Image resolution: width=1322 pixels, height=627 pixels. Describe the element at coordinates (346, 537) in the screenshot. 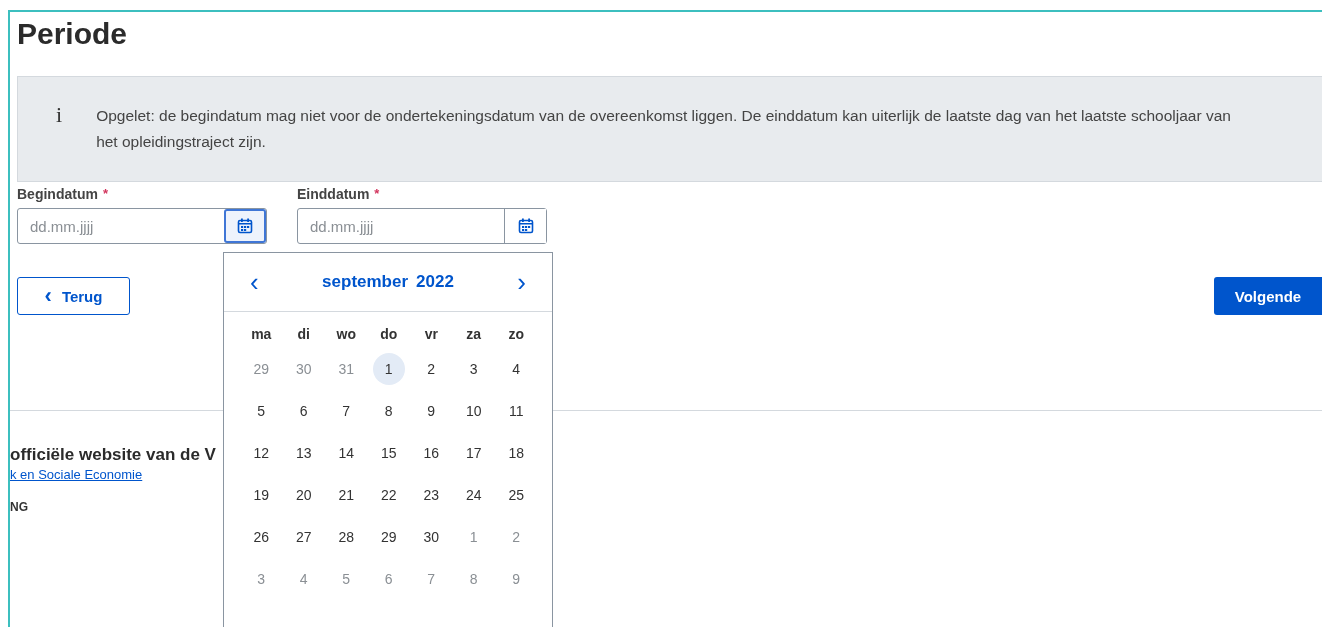

I see `calendar-day: 28` at that location.